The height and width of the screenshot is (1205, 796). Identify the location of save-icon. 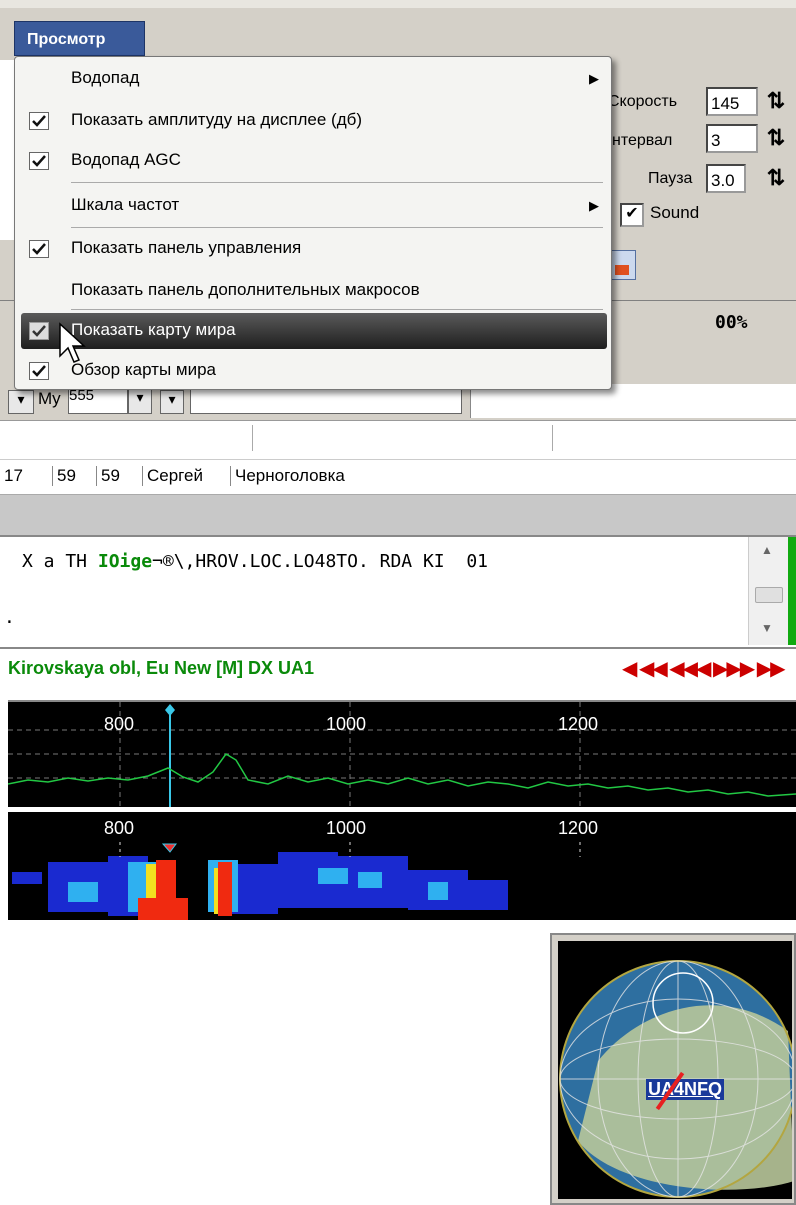
(622, 265).